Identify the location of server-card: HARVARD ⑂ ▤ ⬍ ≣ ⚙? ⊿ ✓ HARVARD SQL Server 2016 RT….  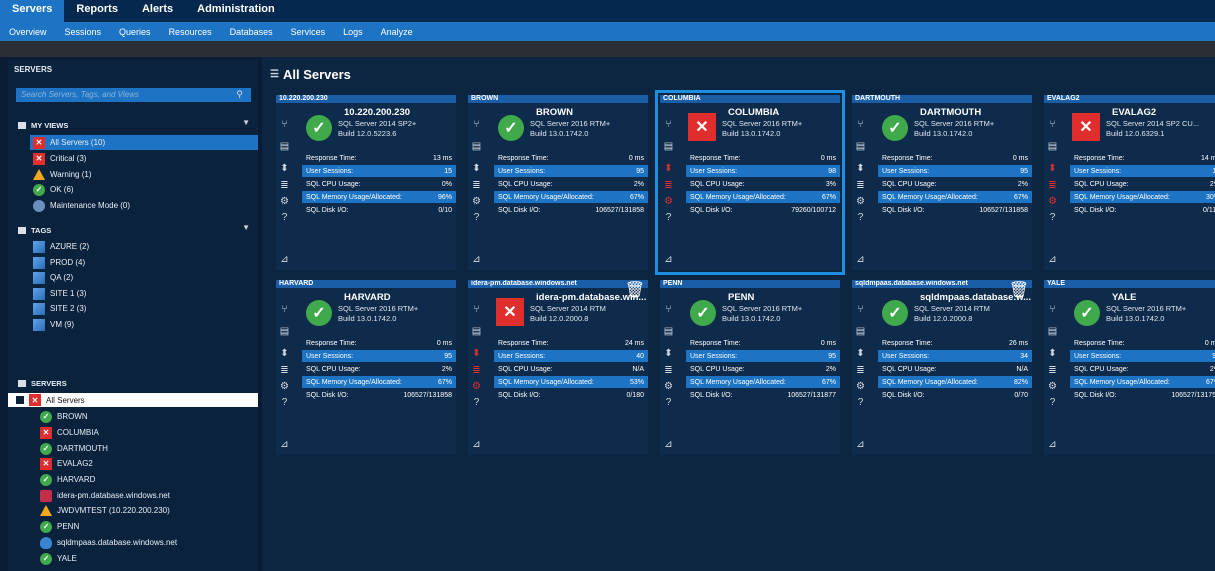
(366, 367).